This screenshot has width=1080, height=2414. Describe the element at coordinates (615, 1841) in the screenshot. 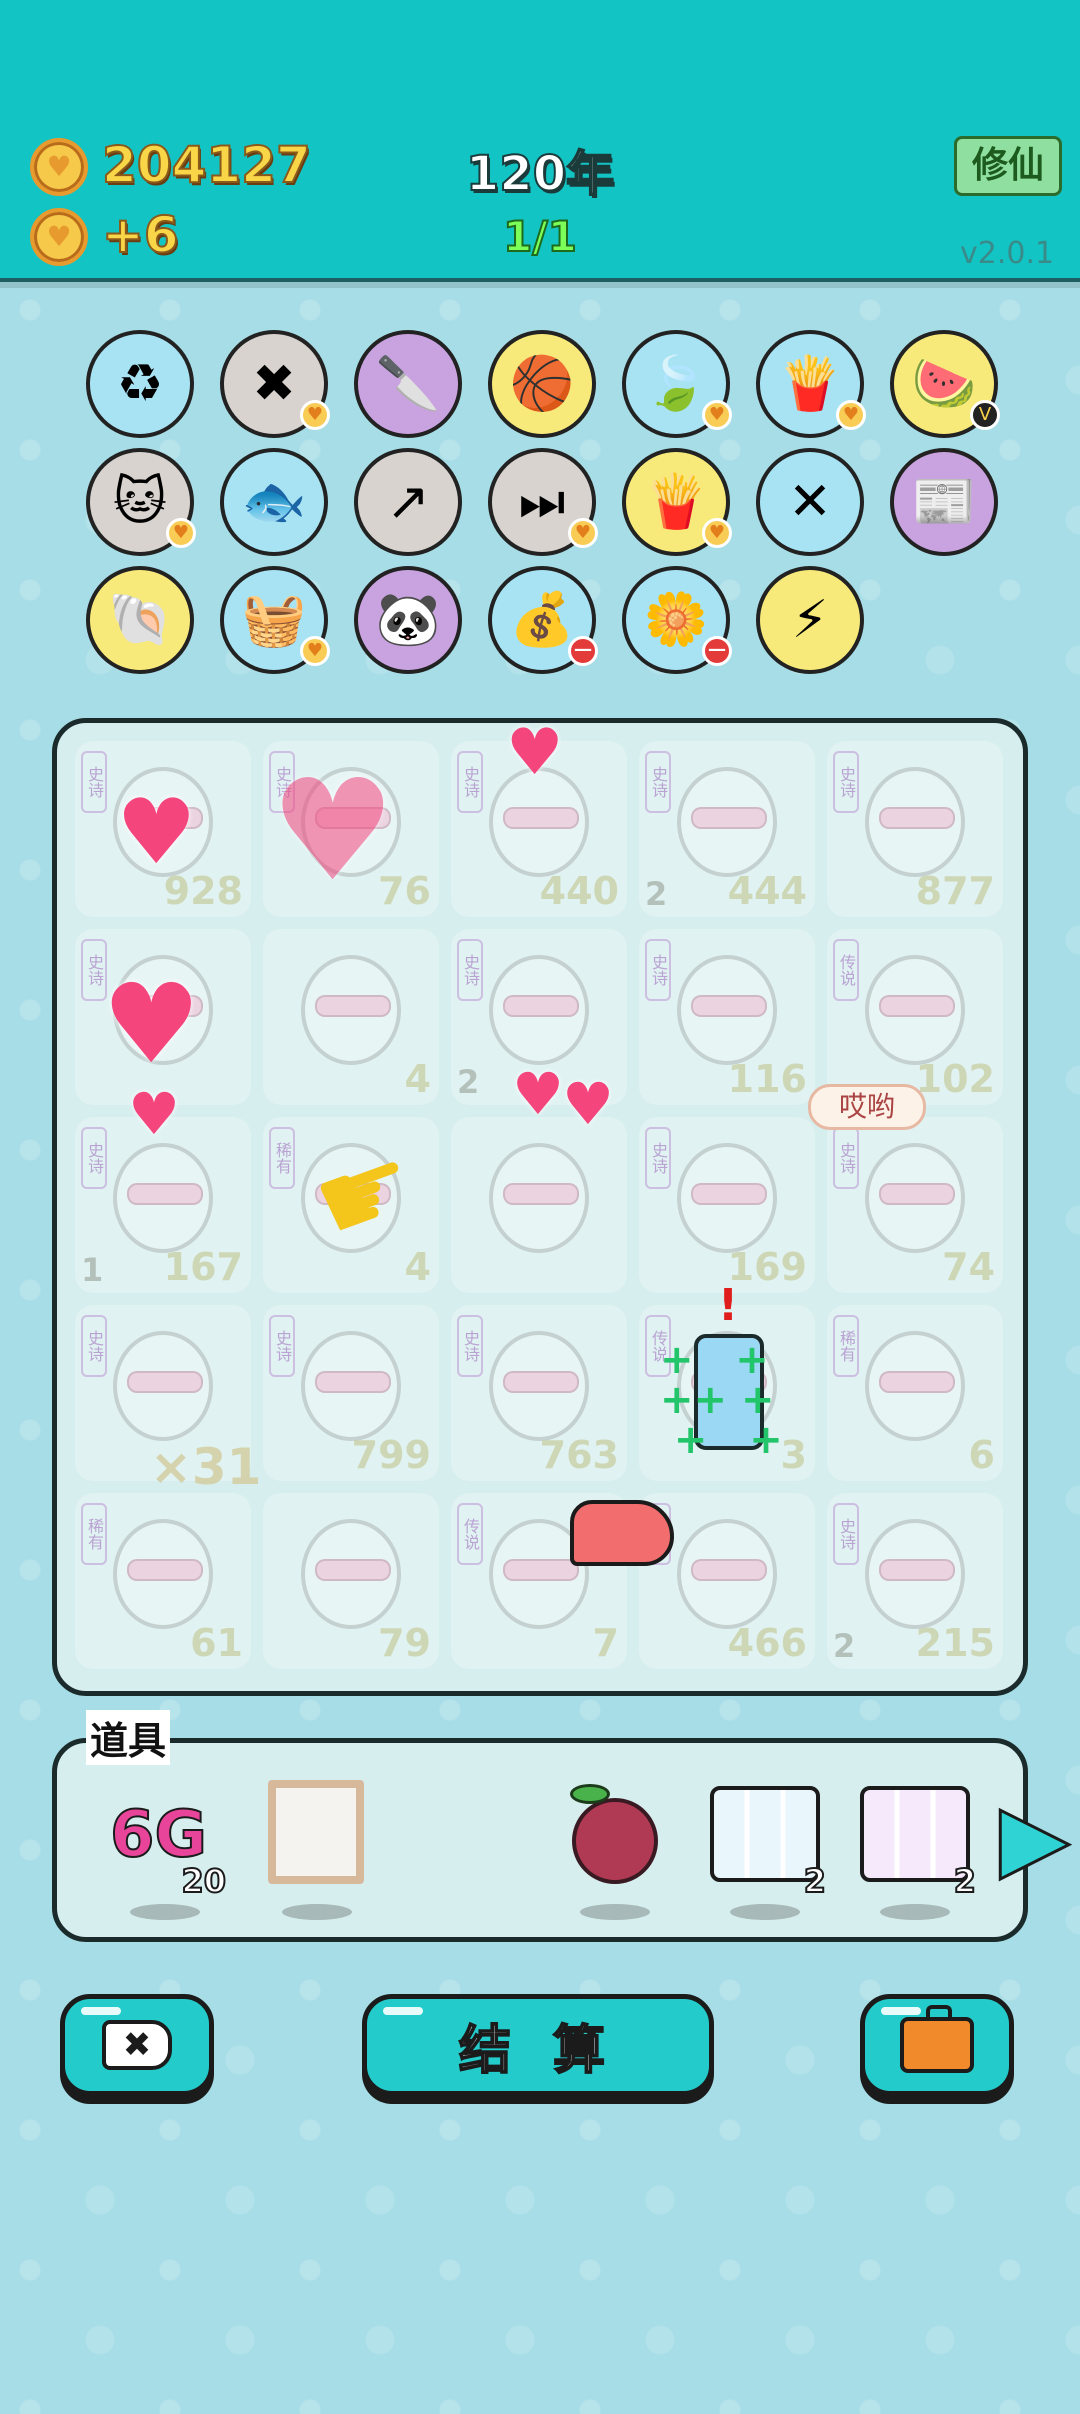

I see `lychee-icon` at that location.